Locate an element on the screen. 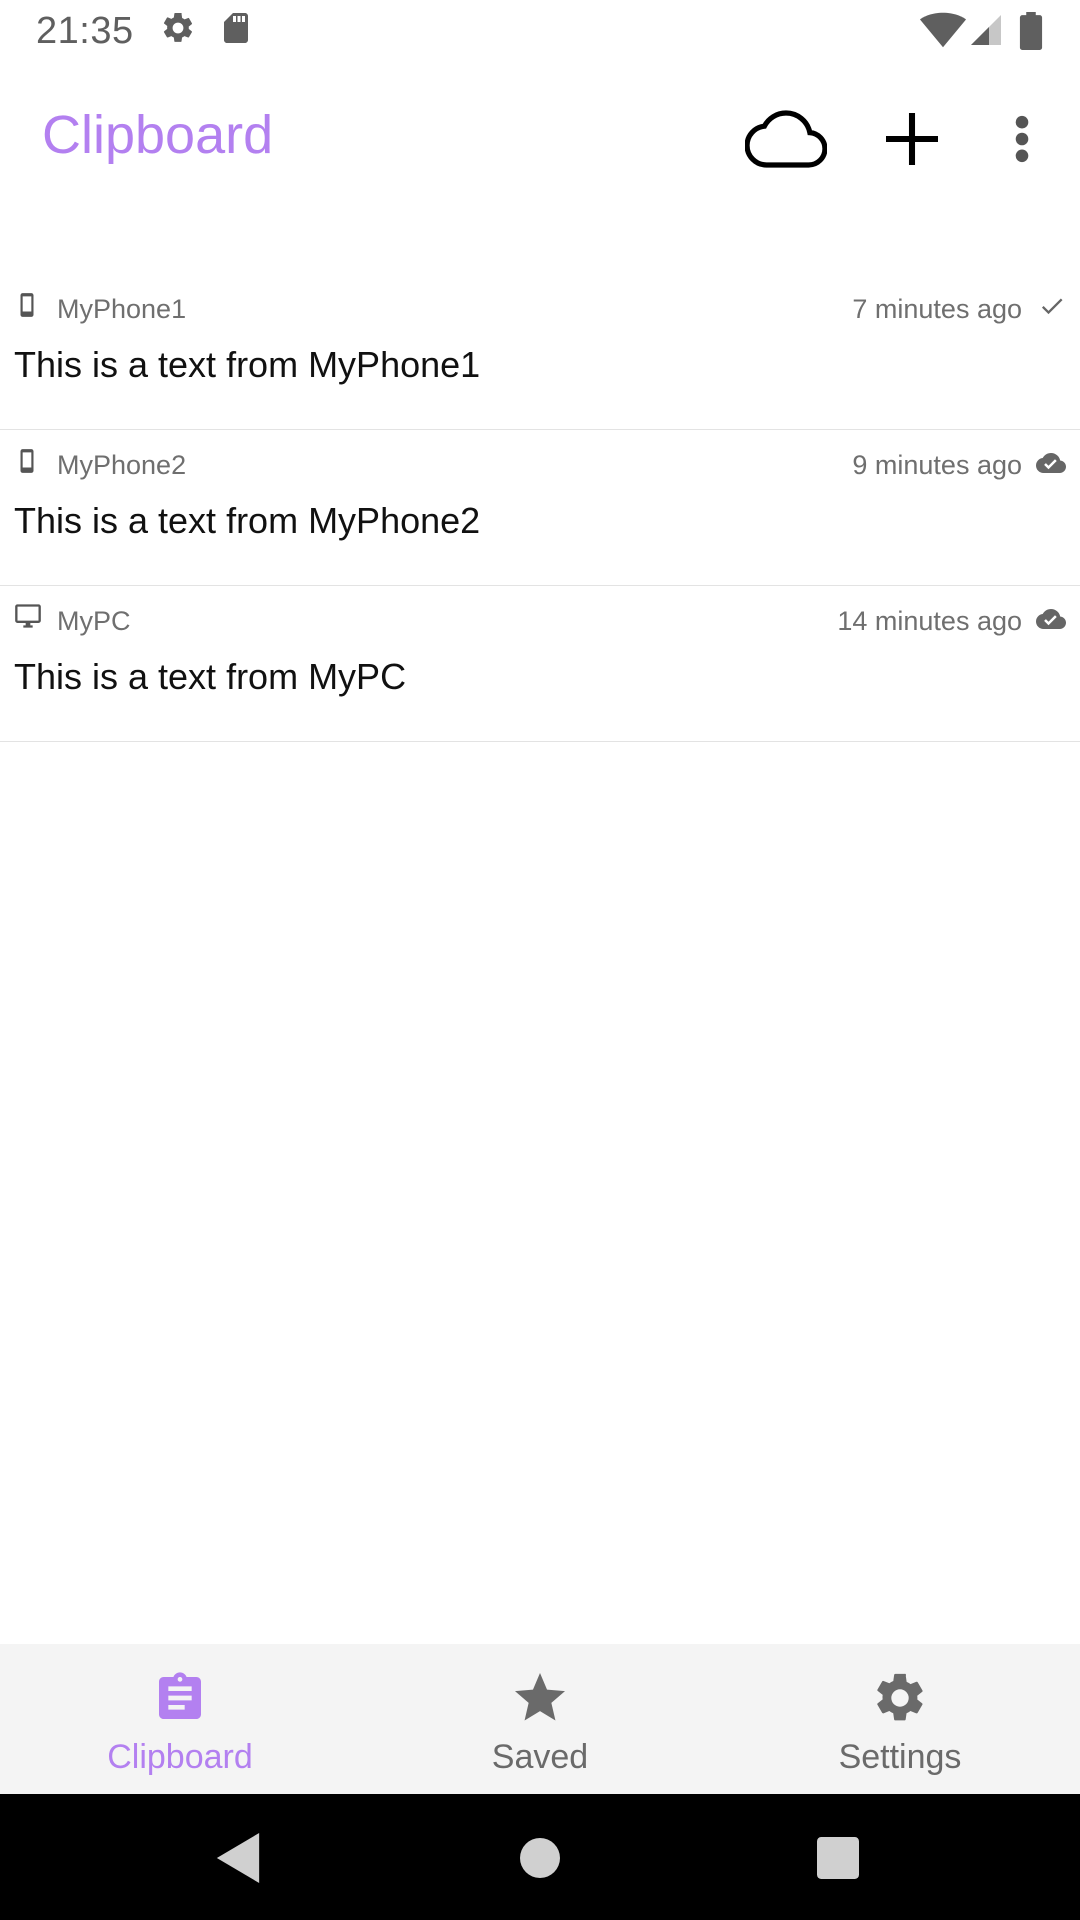 This screenshot has width=1080, height=1920. add-button is located at coordinates (912, 140).